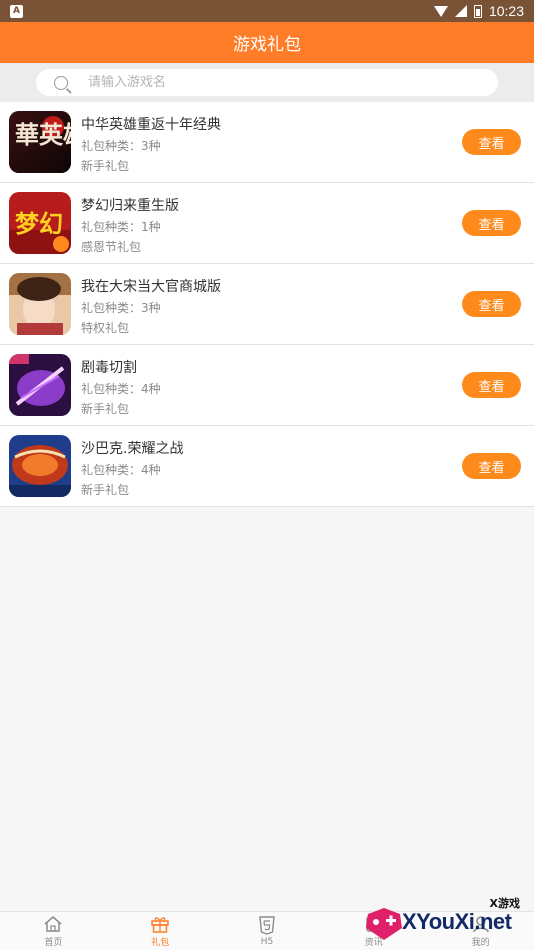 Image resolution: width=534 pixels, height=950 pixels. Describe the element at coordinates (457, 921) in the screenshot. I see `watermark-main-text: XYouXi.net` at that location.